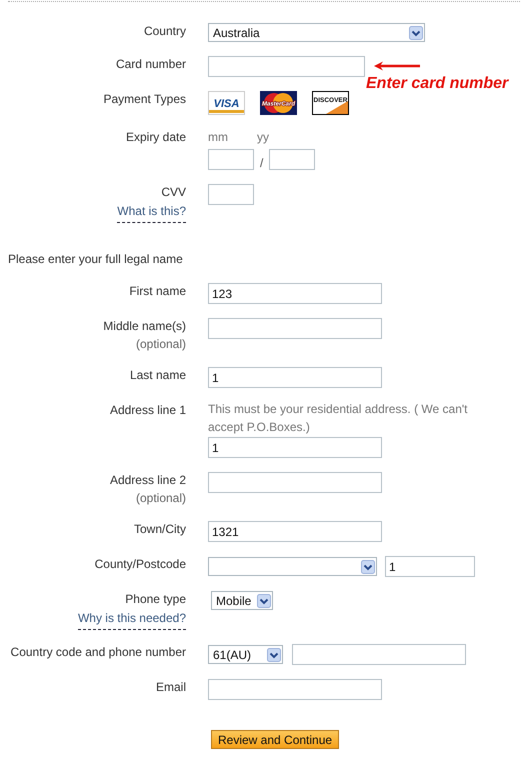 Image resolution: width=528 pixels, height=763 pixels. Describe the element at coordinates (132, 620) in the screenshot. I see `help-link: Why is this needed?` at that location.